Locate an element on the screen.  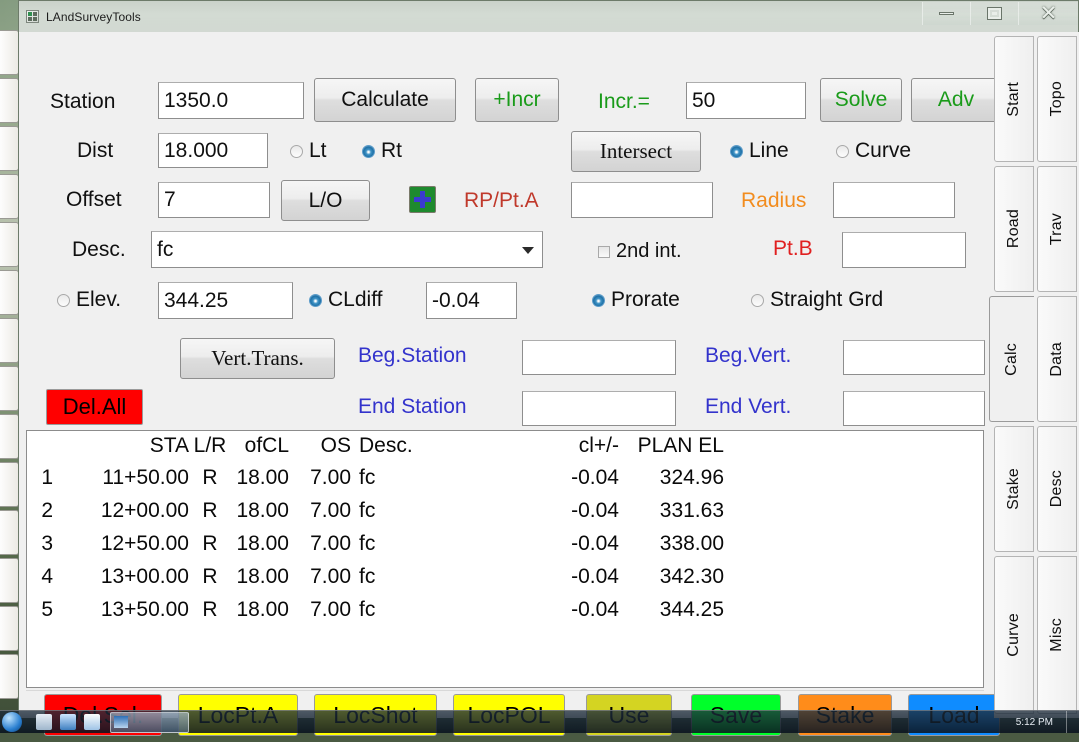
calculate-button: Calculate is located at coordinates (385, 100).